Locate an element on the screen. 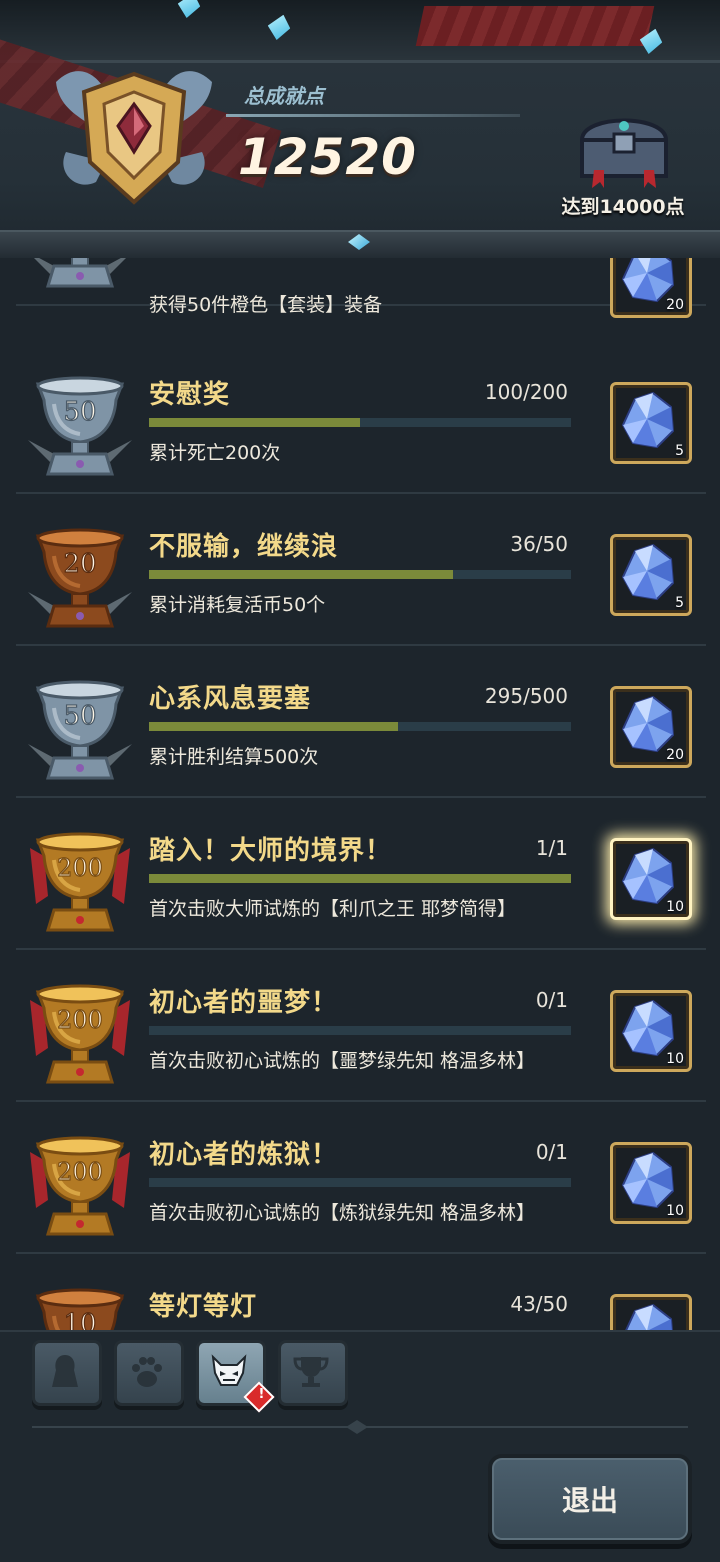 The width and height of the screenshot is (720, 1562). list-item: 10 等灯等灯 43/50 is located at coordinates (361, 1292).